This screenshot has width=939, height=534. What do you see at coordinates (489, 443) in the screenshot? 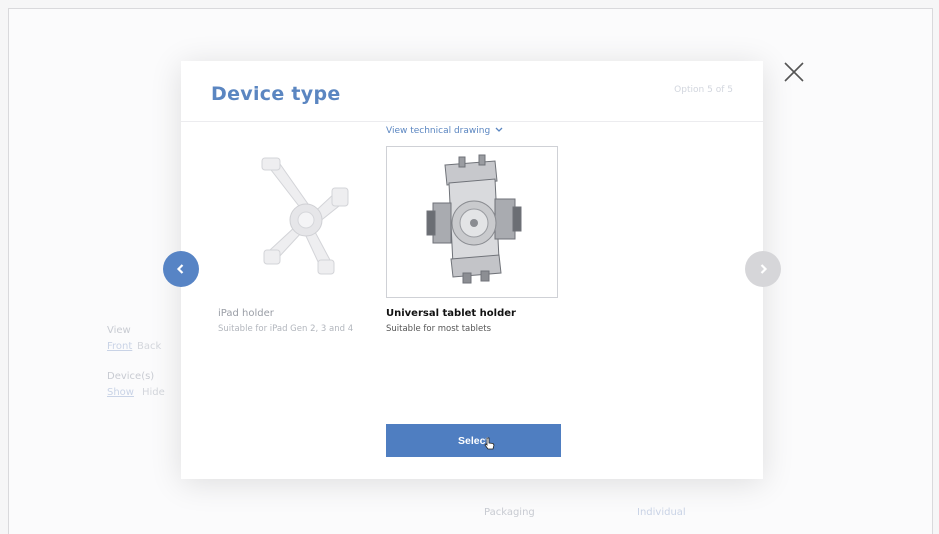
I see `pointer-cursor-icon` at bounding box center [489, 443].